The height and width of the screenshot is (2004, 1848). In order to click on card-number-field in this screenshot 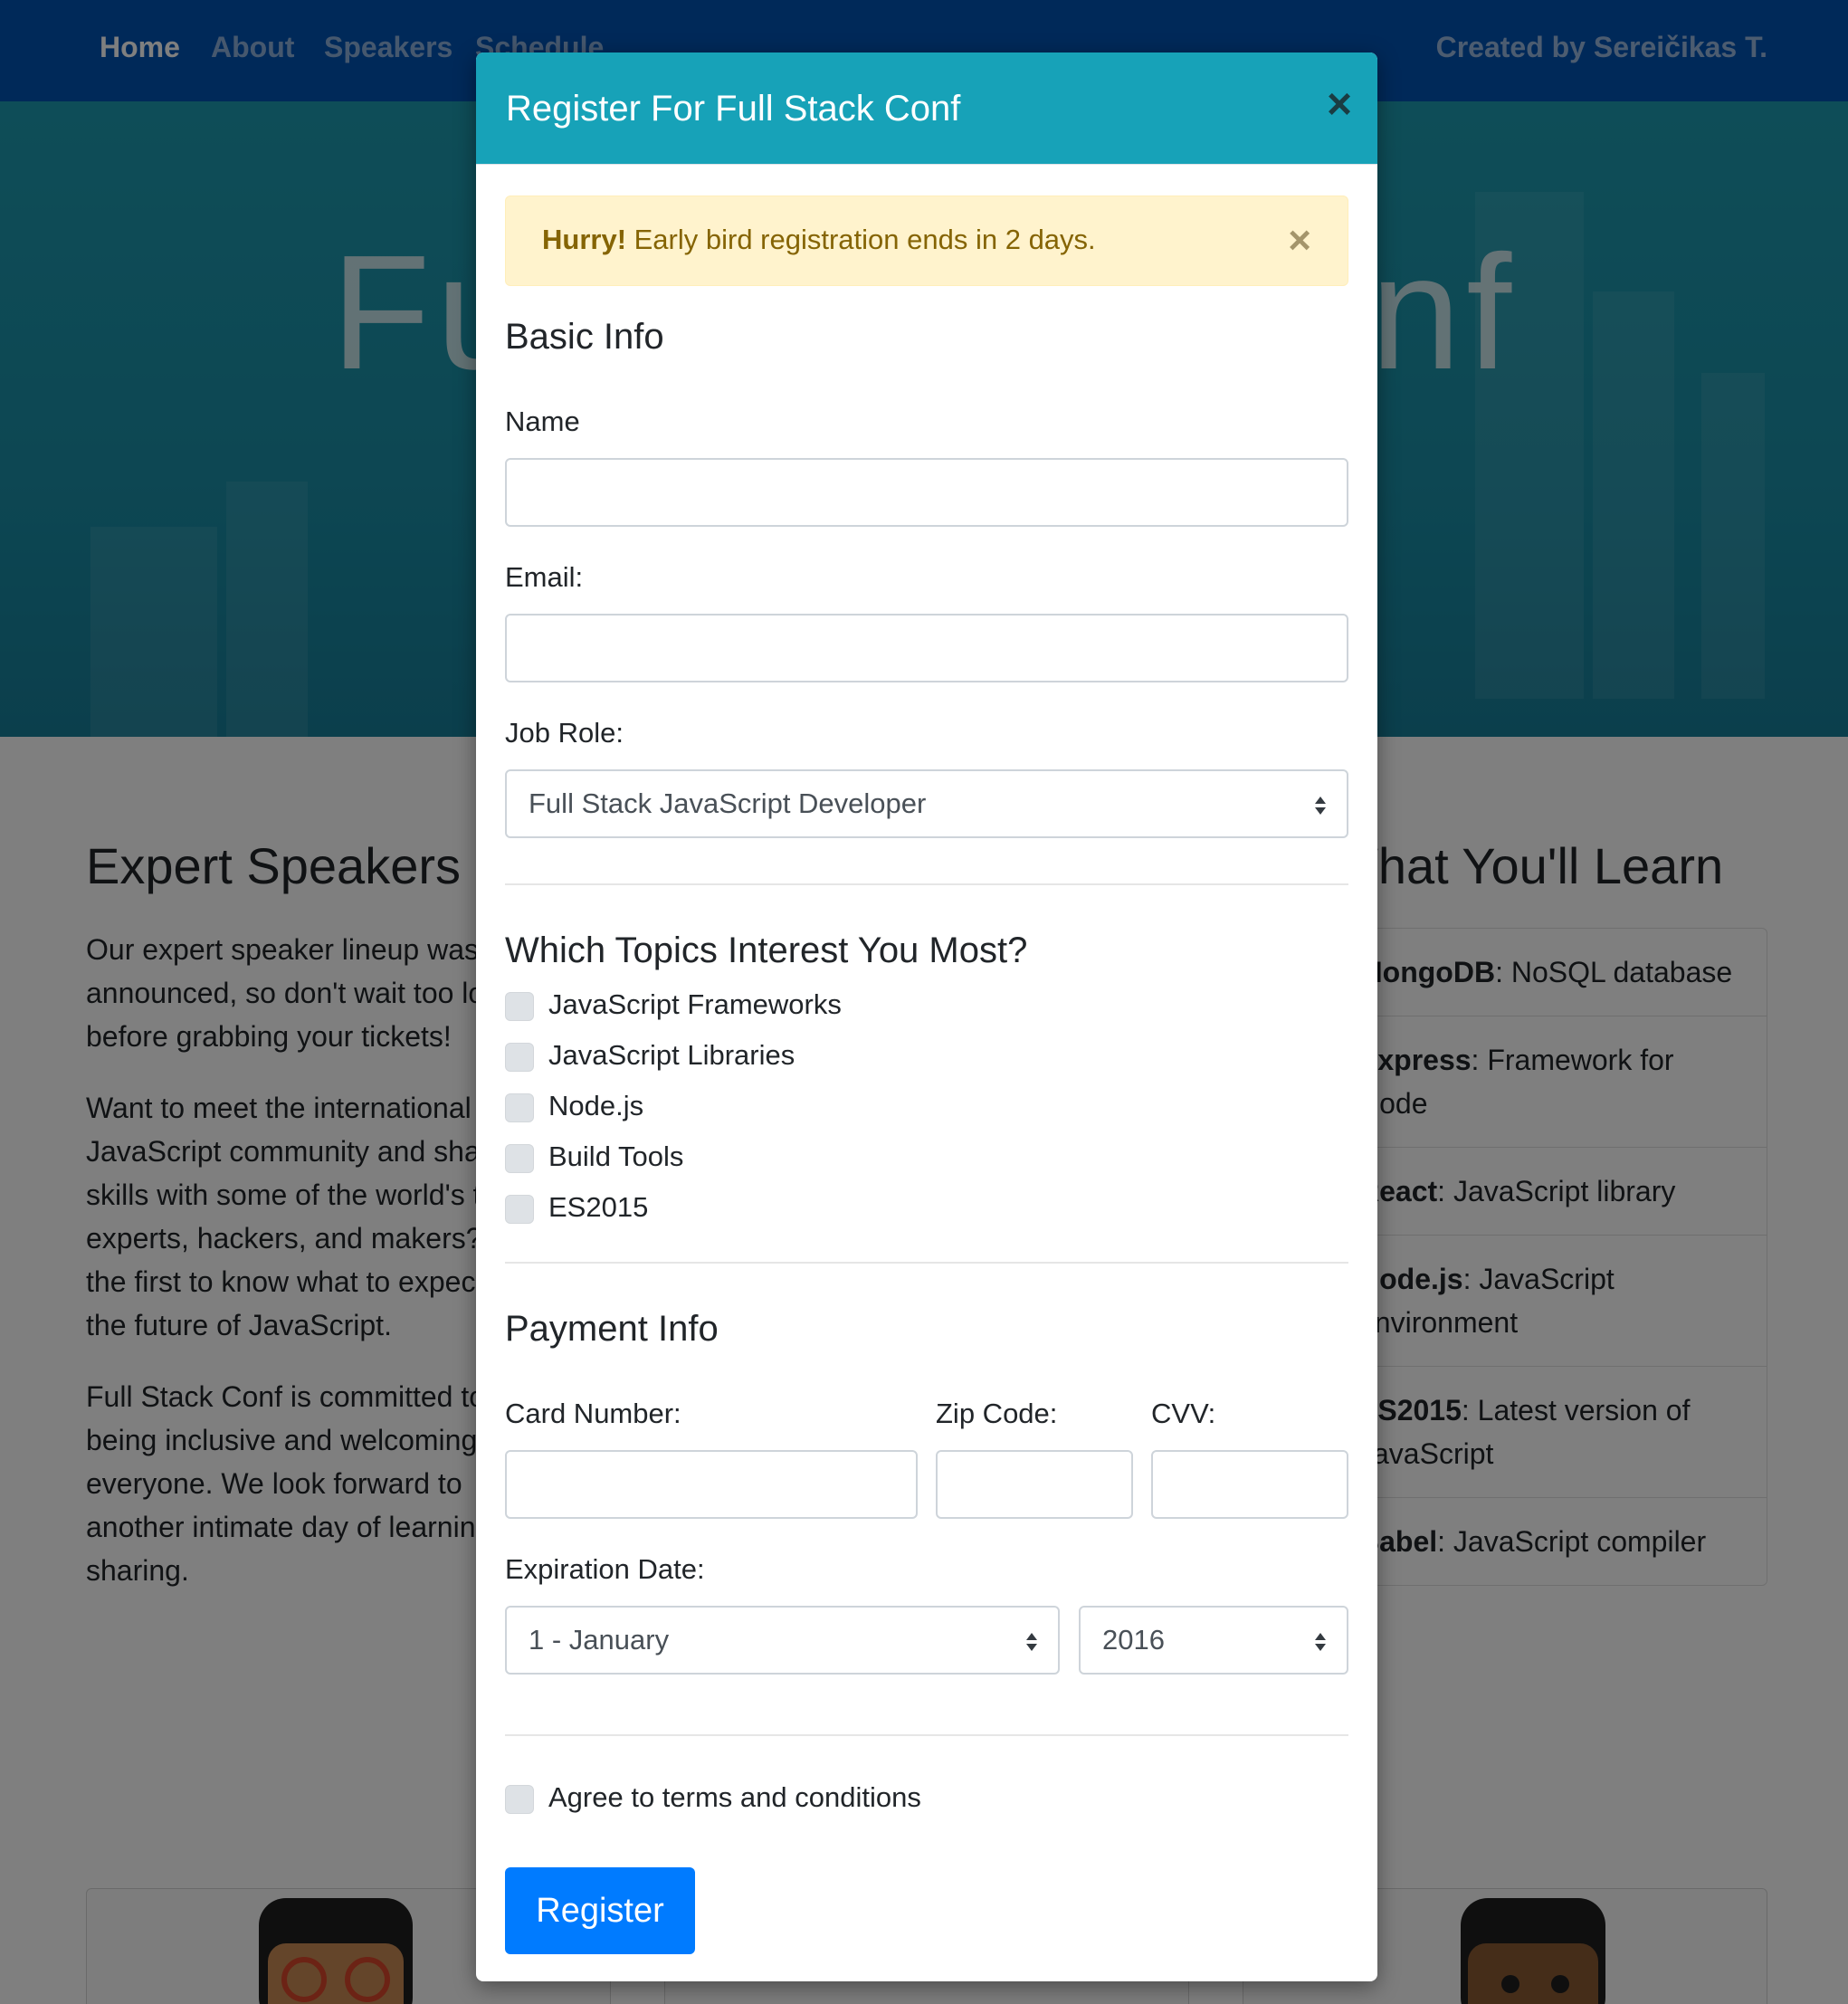, I will do `click(711, 1484)`.